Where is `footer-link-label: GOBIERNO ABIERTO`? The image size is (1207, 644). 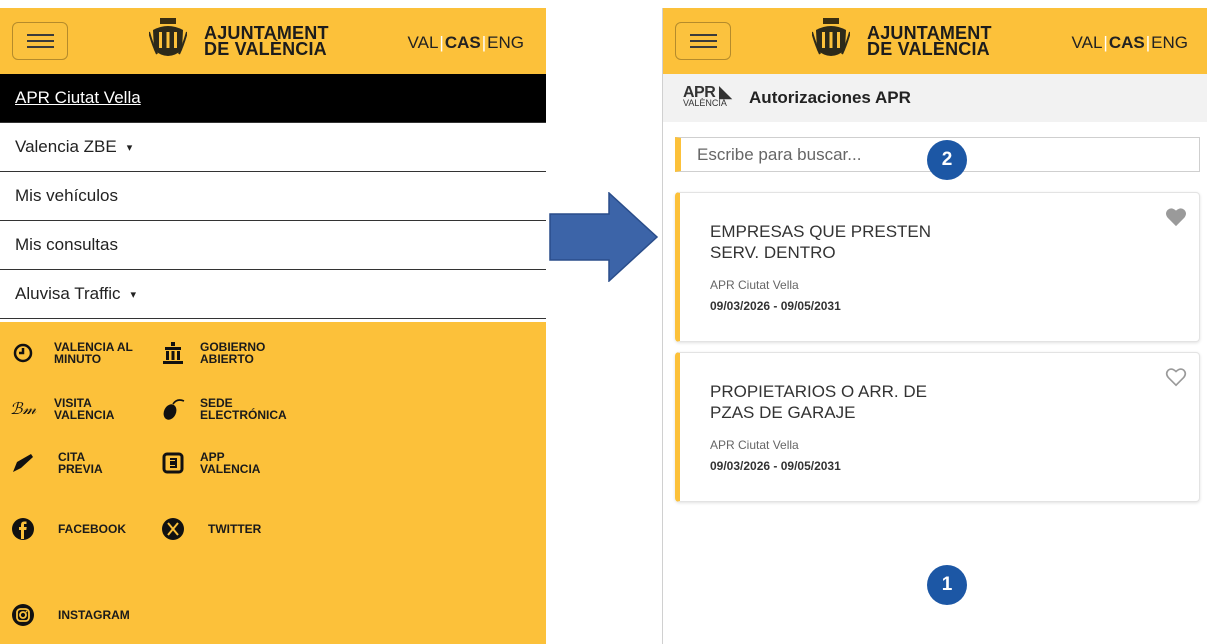
footer-link-label: GOBIERNO ABIERTO is located at coordinates (233, 353).